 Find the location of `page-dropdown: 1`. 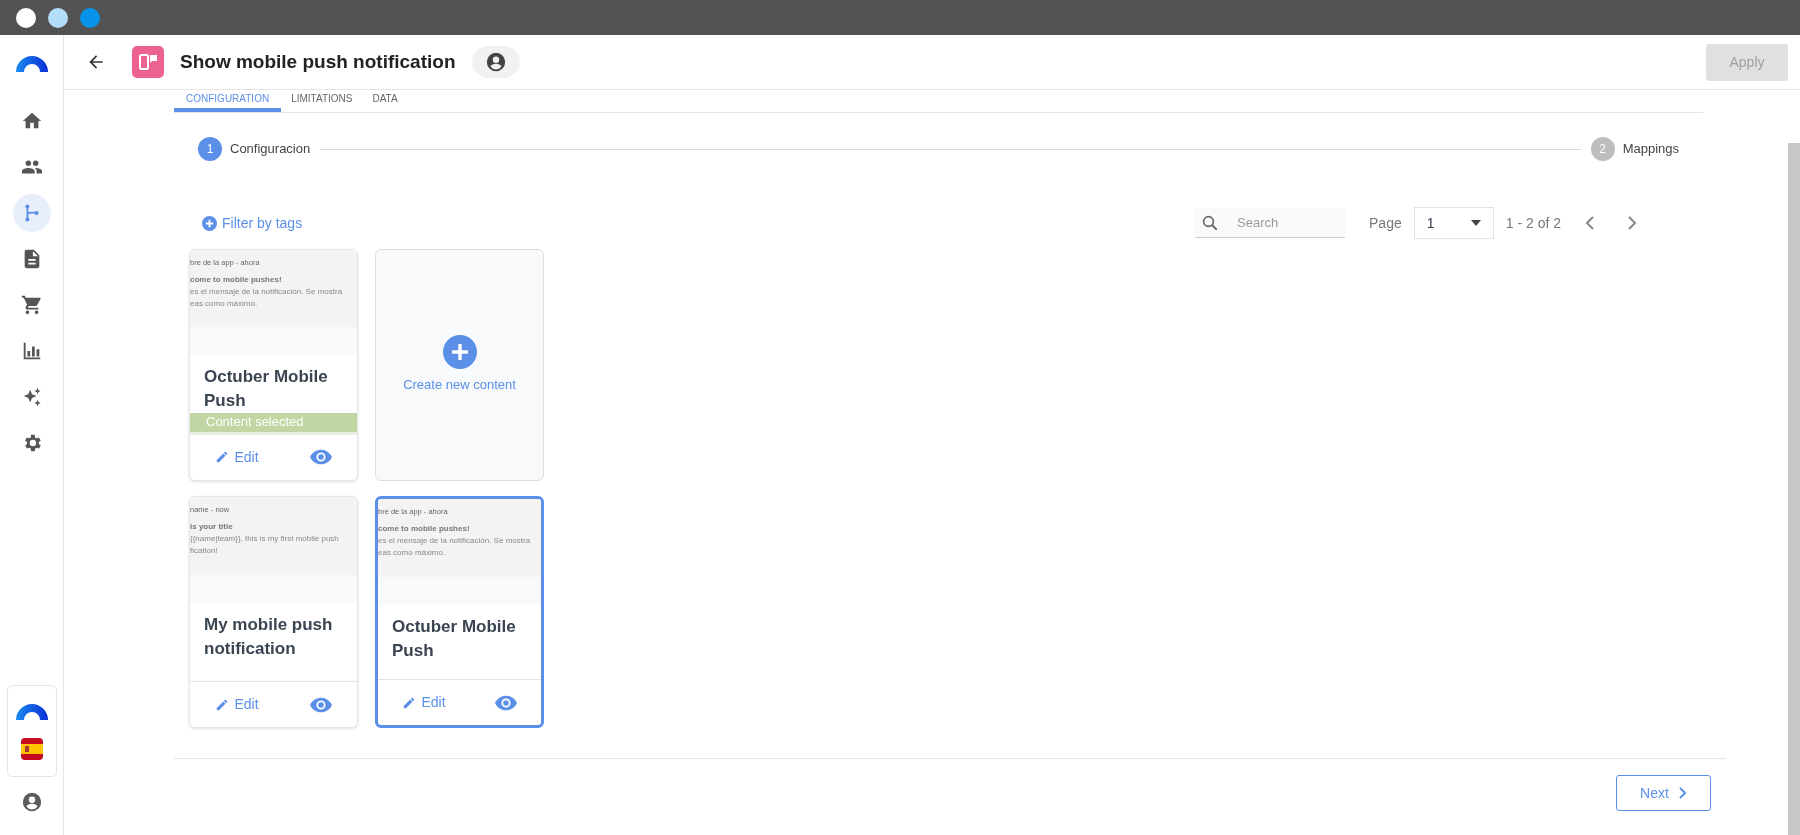

page-dropdown: 1 is located at coordinates (1453, 223).